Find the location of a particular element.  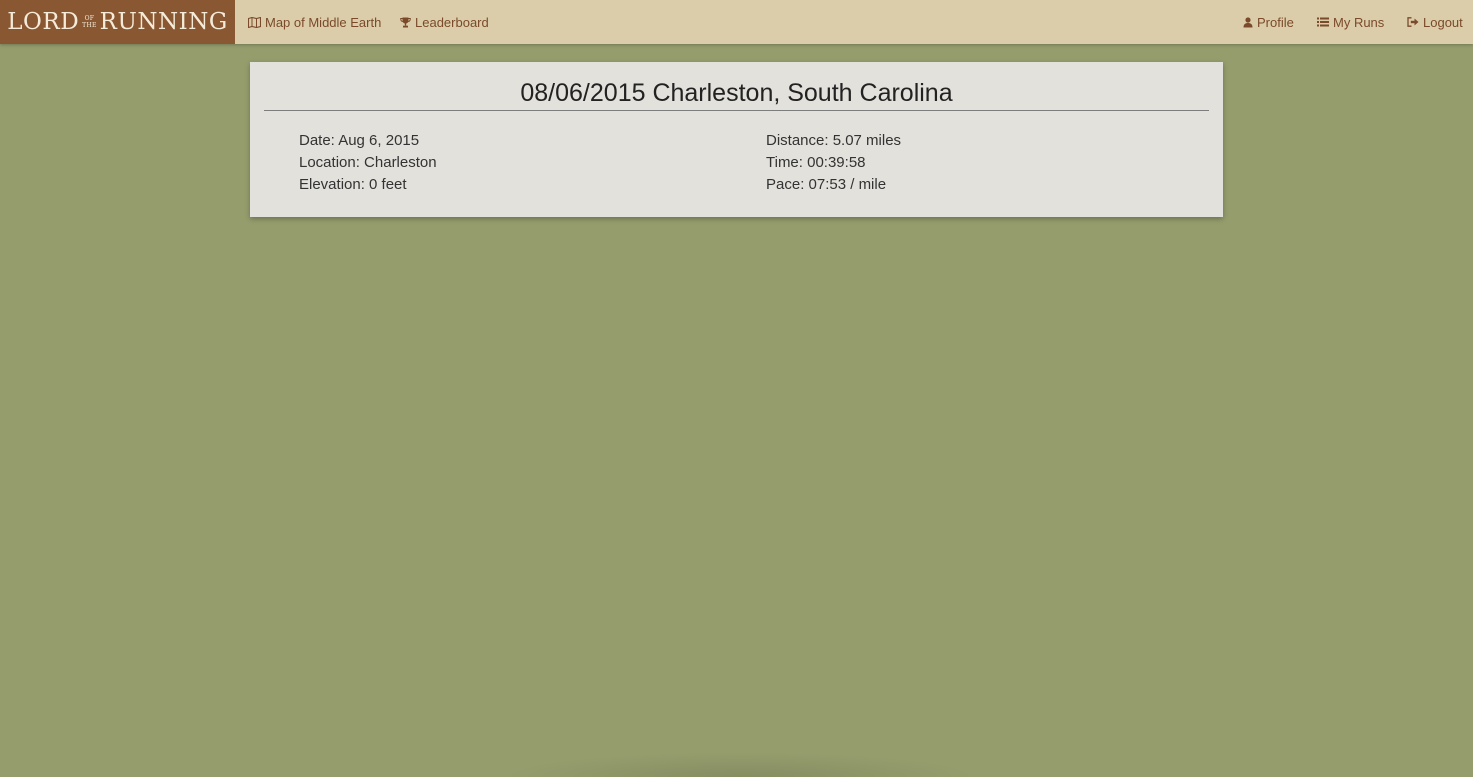

nav-leaderboard: Leaderboard is located at coordinates (444, 22).